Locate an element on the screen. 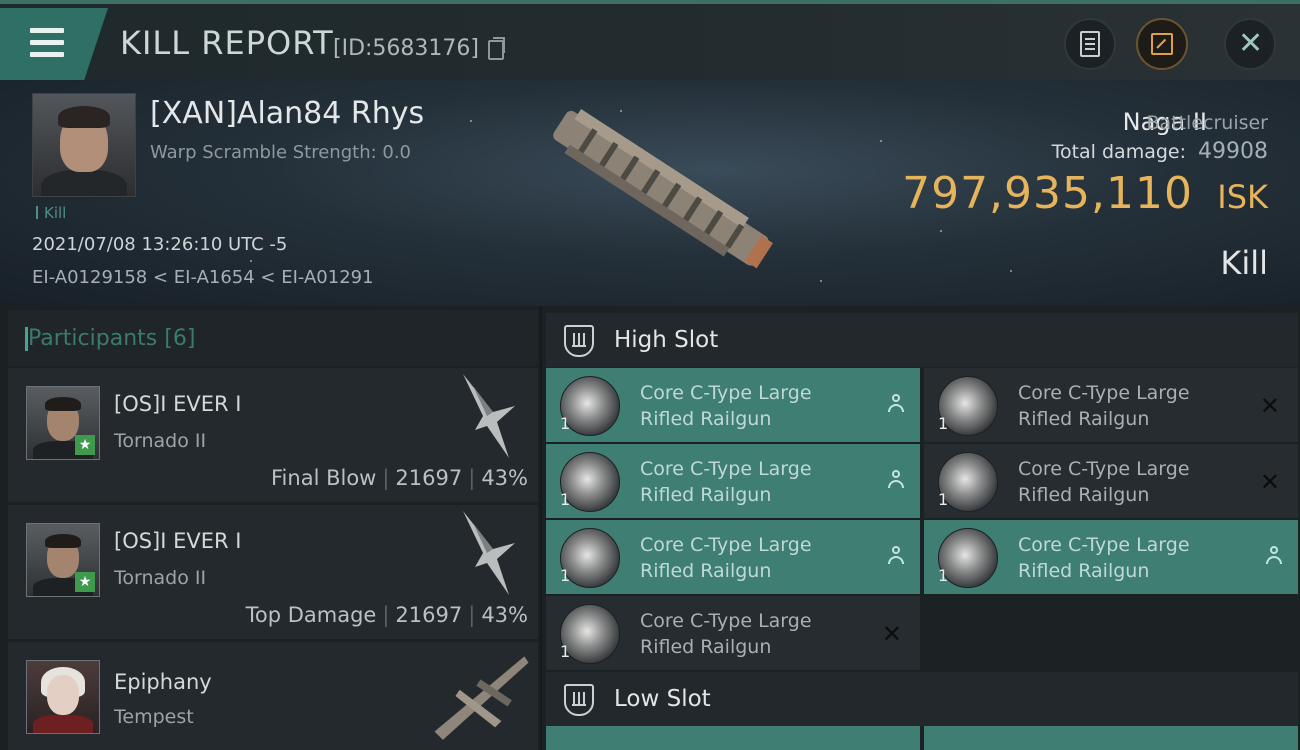 The height and width of the screenshot is (750, 1300). system-route: EI-A0129158 < EI-A1654 < EI-A01291 is located at coordinates (203, 277).